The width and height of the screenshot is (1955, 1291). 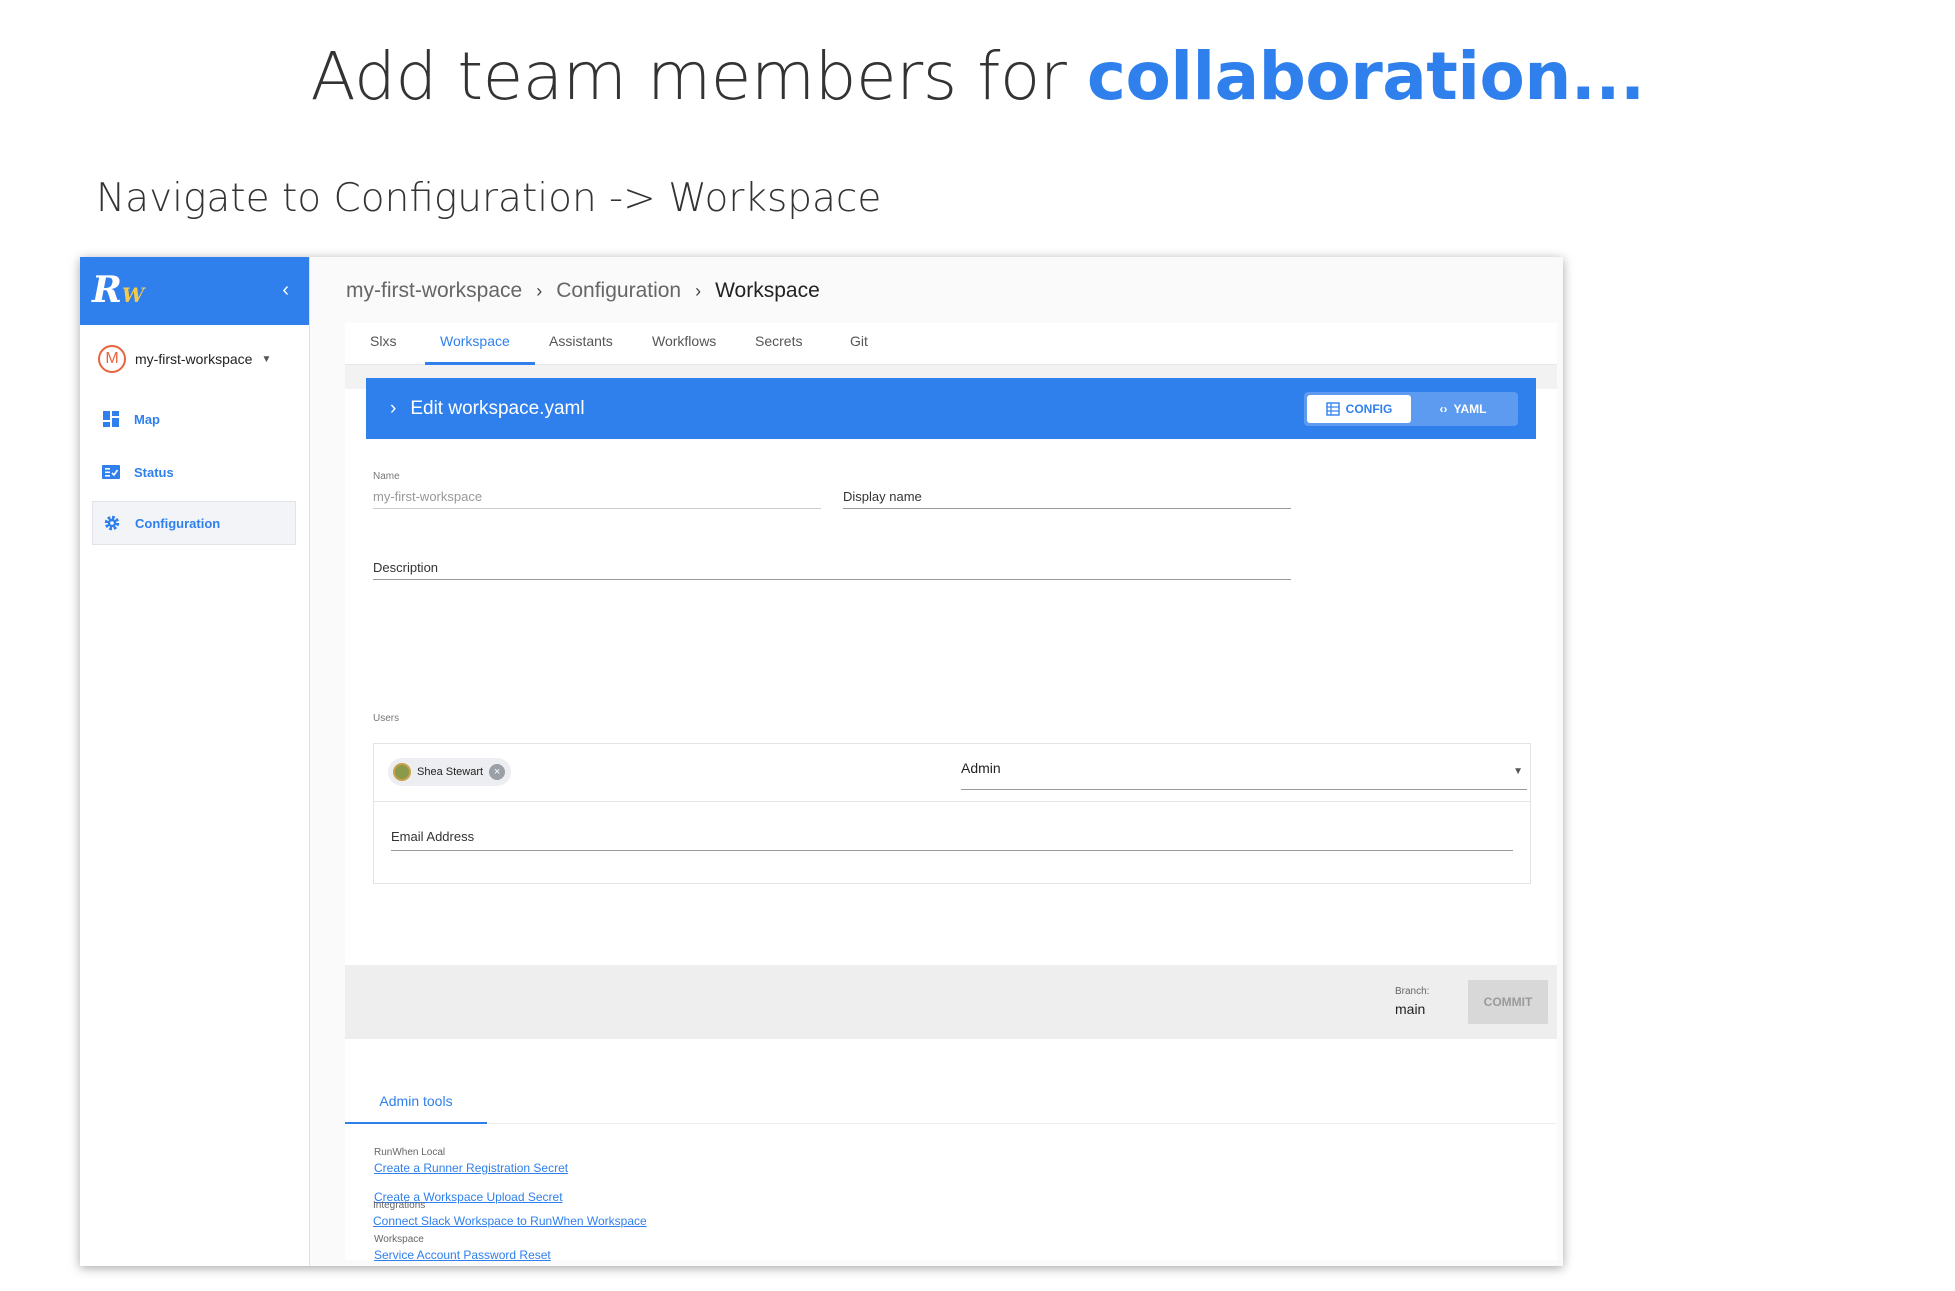 What do you see at coordinates (194, 472) in the screenshot?
I see `sidebar-item-status: Status` at bounding box center [194, 472].